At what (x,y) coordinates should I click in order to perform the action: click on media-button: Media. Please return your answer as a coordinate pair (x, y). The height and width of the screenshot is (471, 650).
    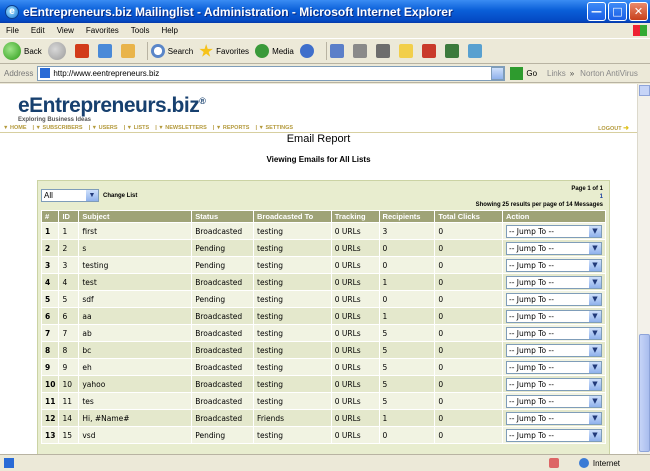
    Looking at the image, I should click on (274, 51).